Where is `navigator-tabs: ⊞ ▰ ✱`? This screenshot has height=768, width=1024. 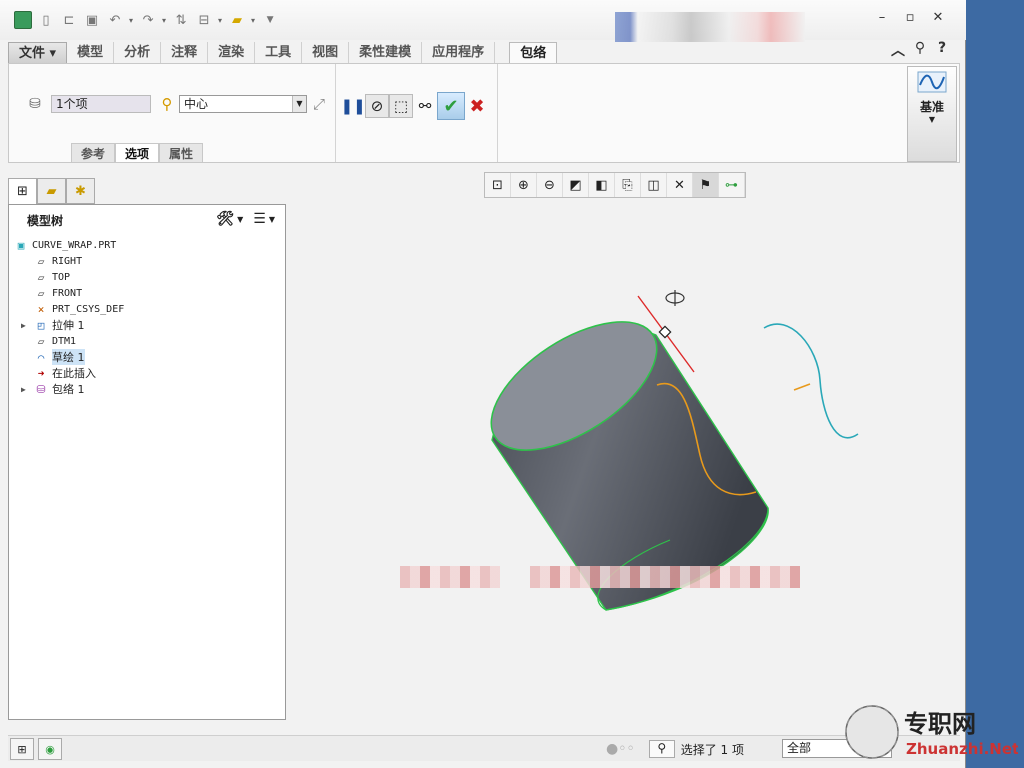
navigator-tabs: ⊞ ▰ ✱ is located at coordinates (51, 191).